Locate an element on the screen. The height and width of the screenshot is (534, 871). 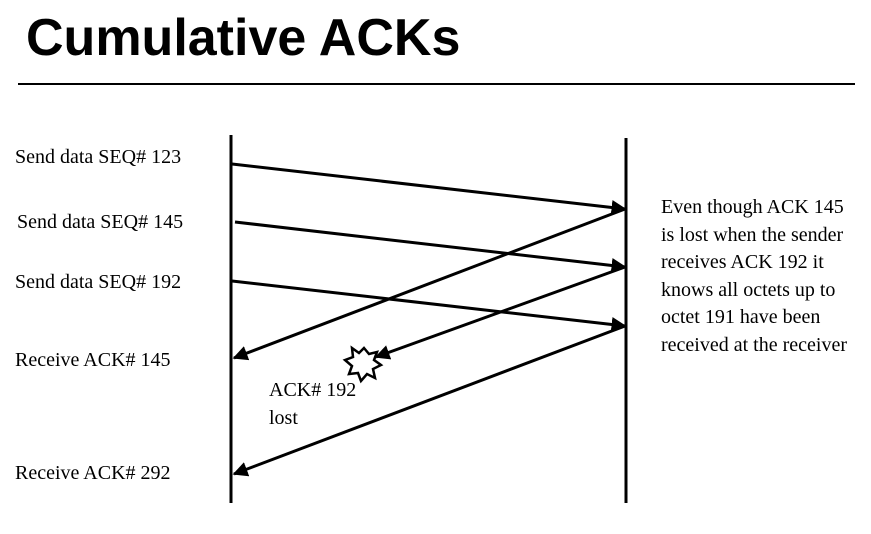
label-send-seq-123: Send data SEQ# 123 is located at coordinates (98, 157).